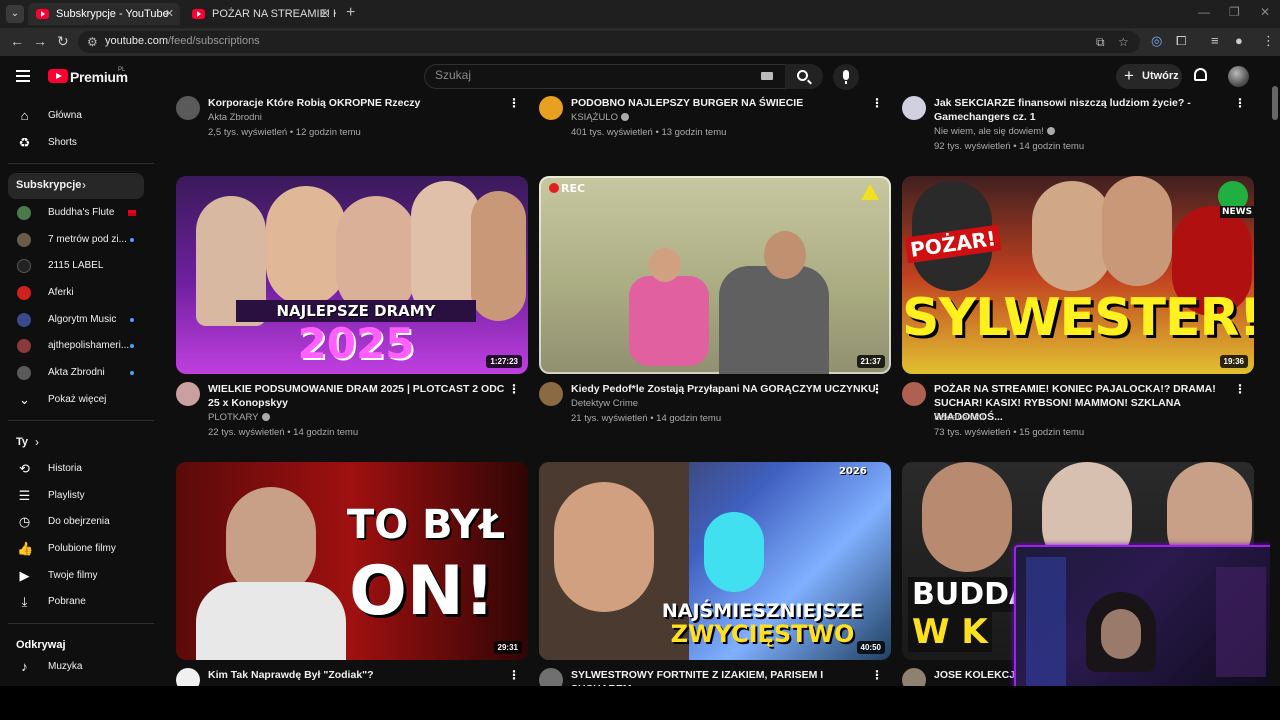  Describe the element at coordinates (76, 116) in the screenshot. I see `sidebar-item-home: ⌂ Główna` at that location.